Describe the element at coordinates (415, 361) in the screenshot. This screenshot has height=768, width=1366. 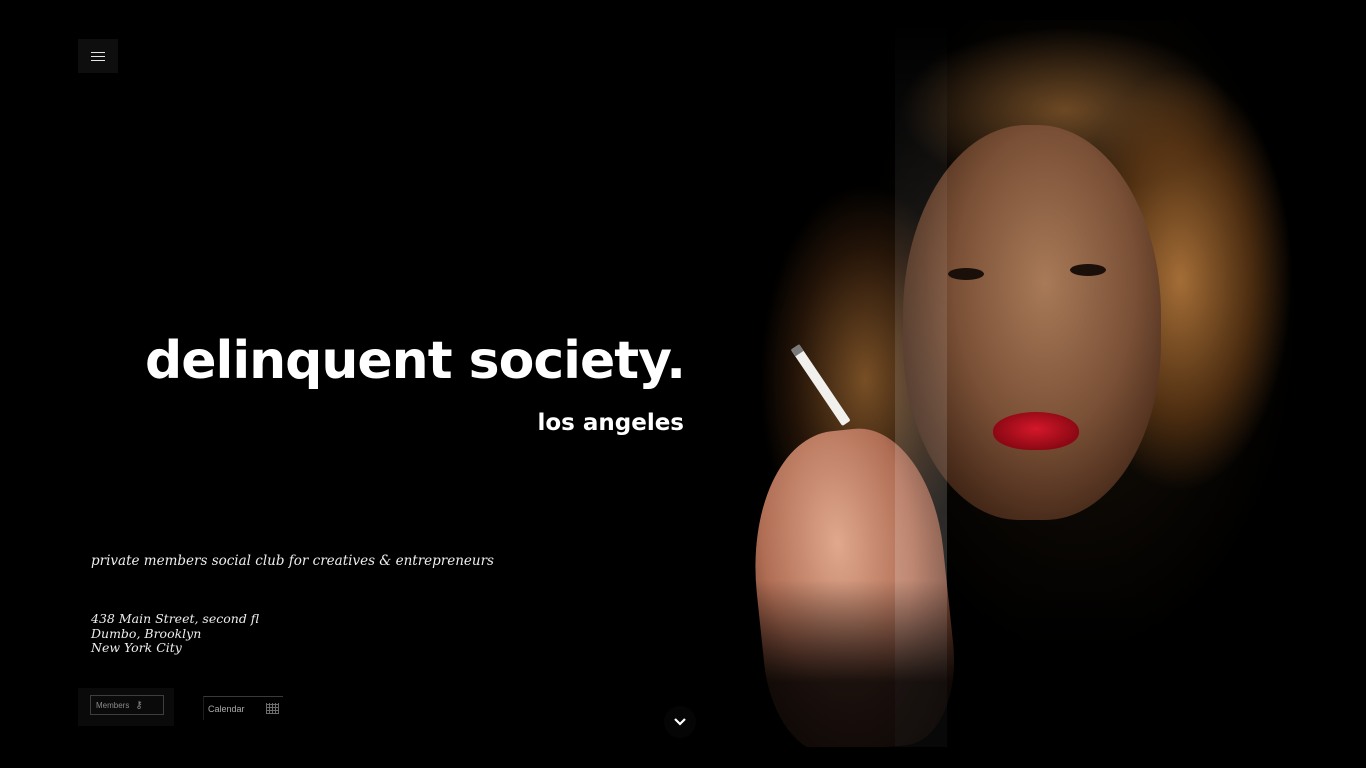
I see `page-title: delinquent society.` at that location.